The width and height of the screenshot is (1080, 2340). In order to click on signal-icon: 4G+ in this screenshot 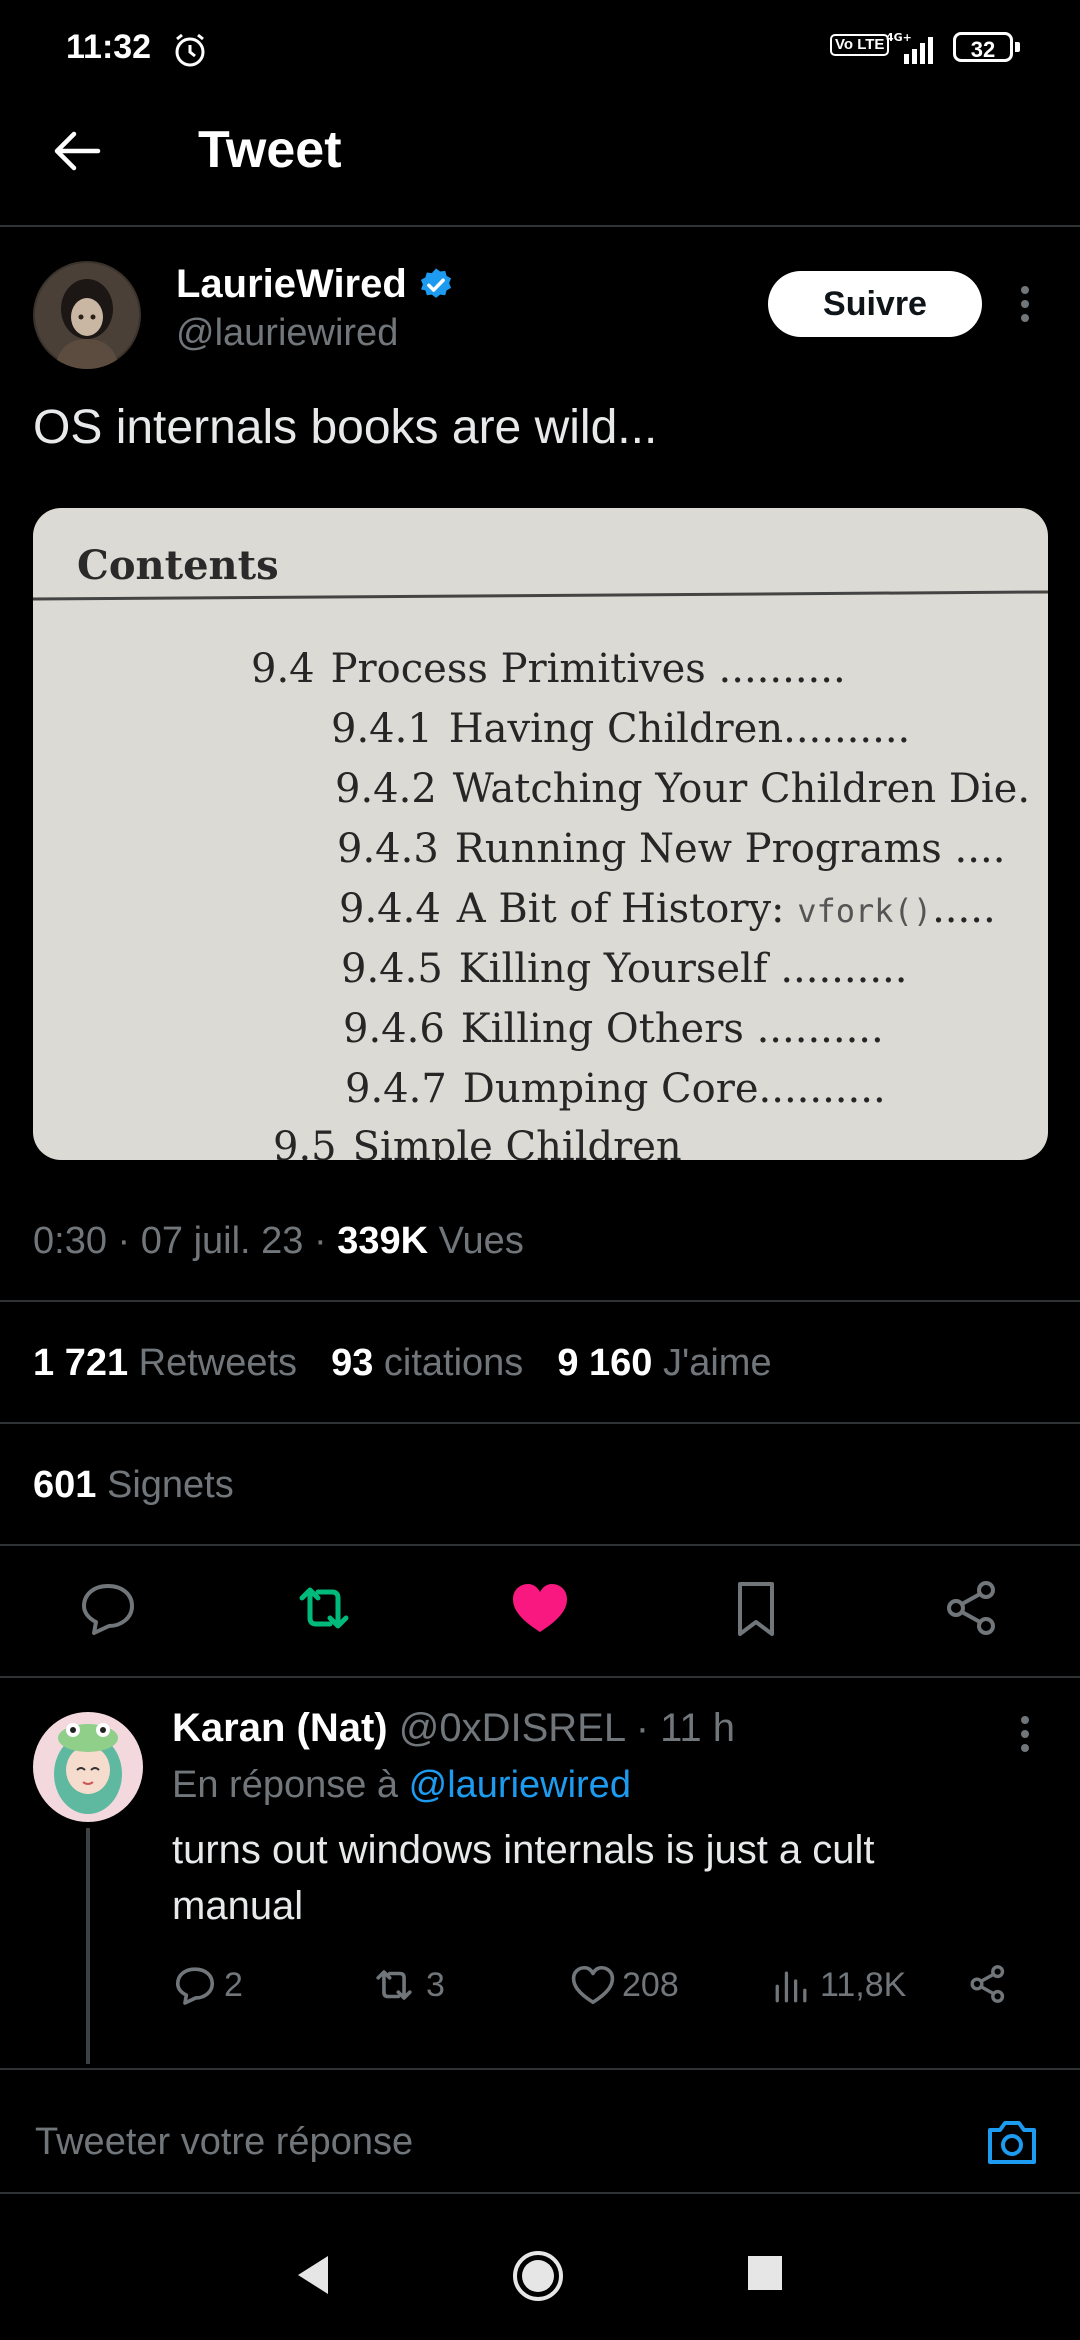, I will do `click(909, 47)`.